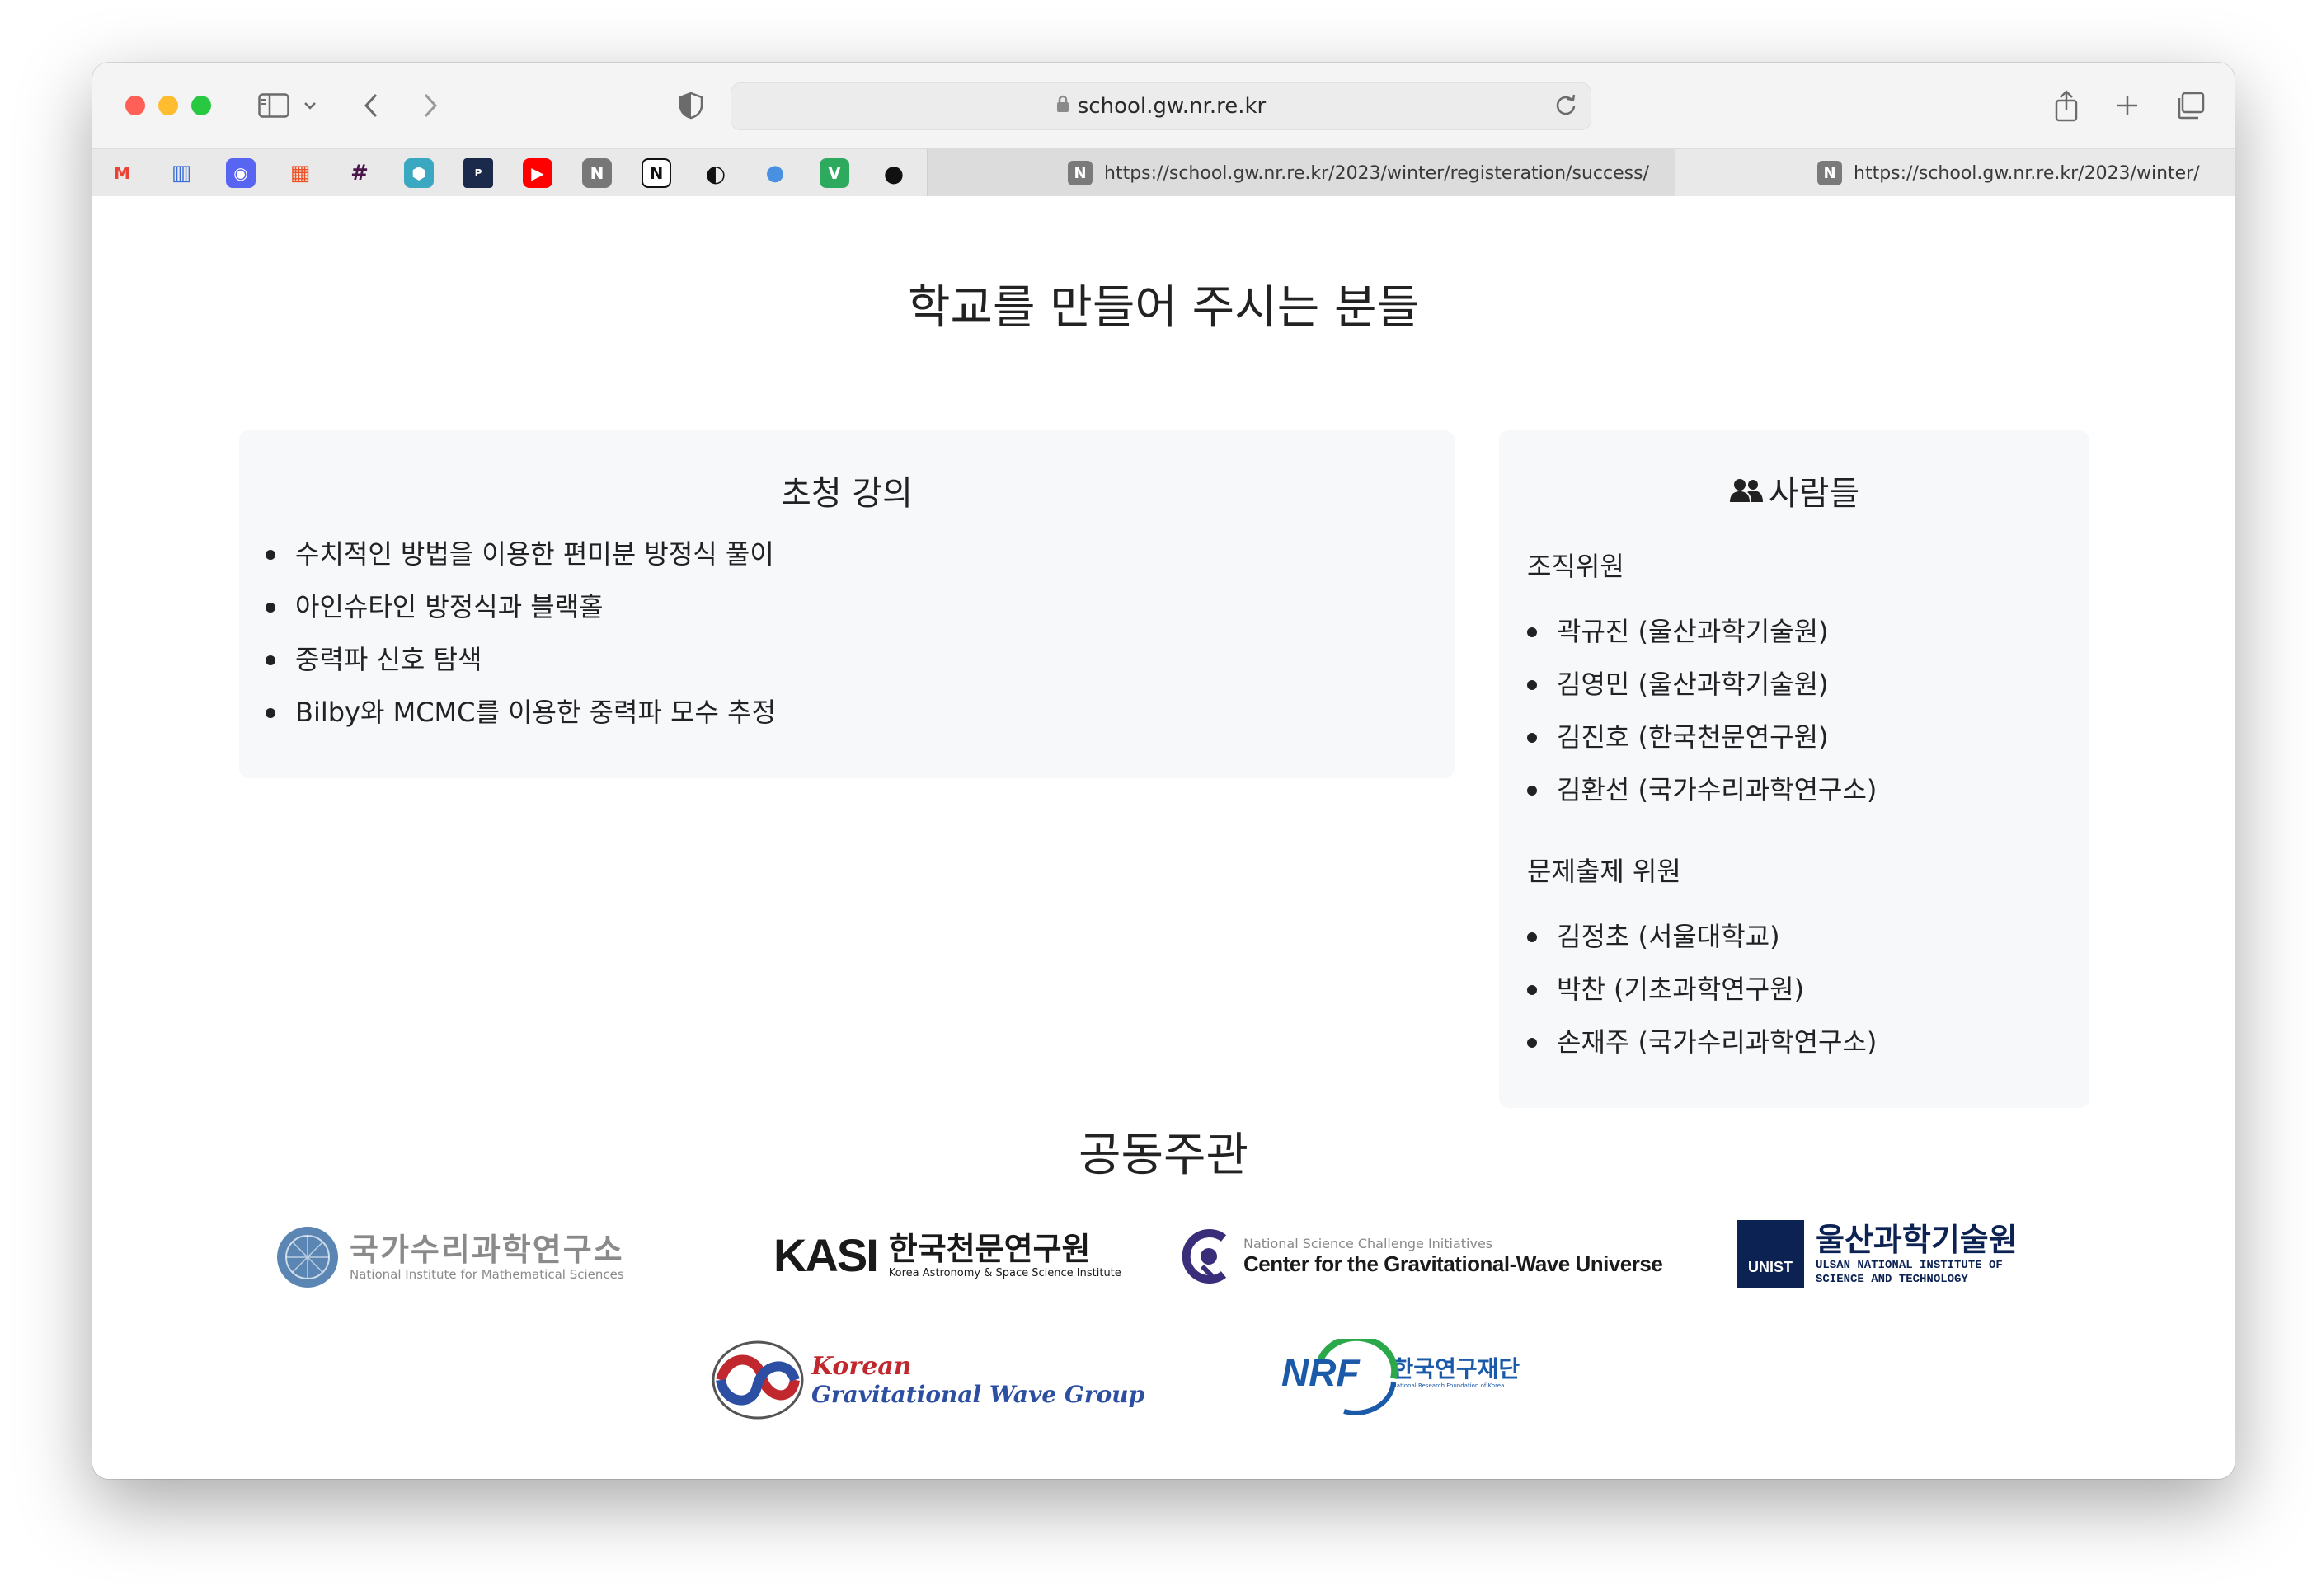 The image size is (2317, 1596). I want to click on address-bar: school.gw.nr.re.kr, so click(1161, 106).